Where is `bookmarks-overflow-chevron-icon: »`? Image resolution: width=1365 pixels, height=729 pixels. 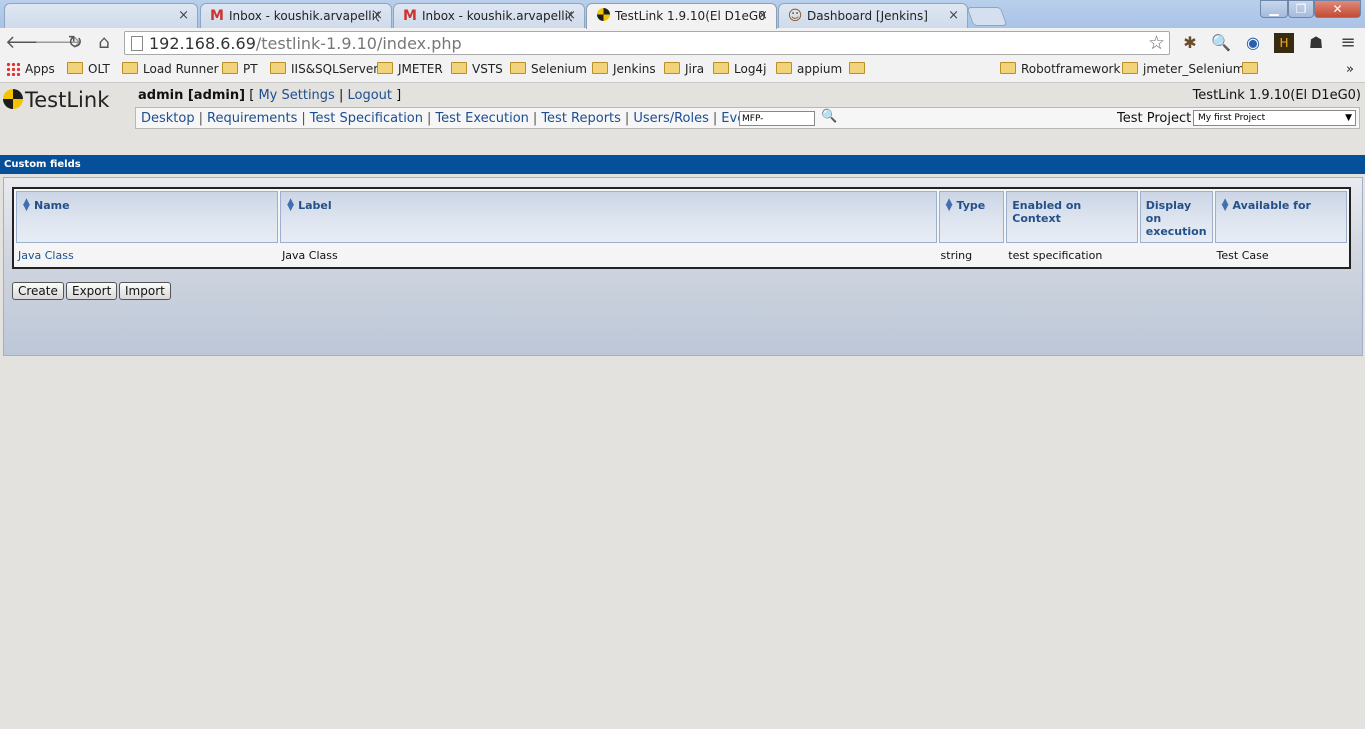
bookmarks-overflow-chevron-icon: » is located at coordinates (1350, 69).